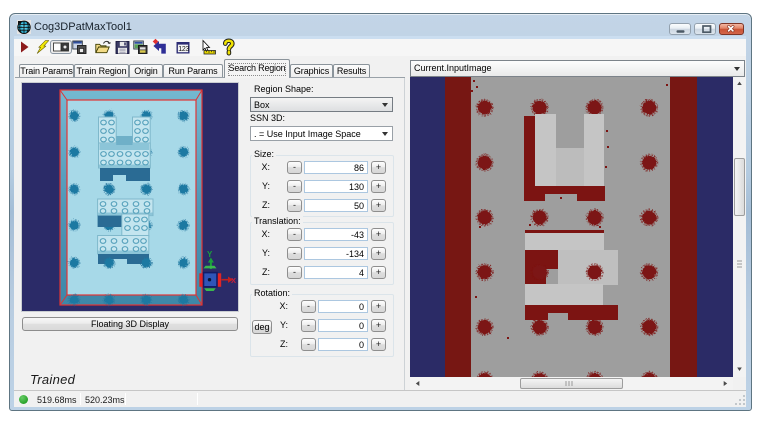 The image size is (769, 423). What do you see at coordinates (210, 254) in the screenshot?
I see `svg-text: Y` at bounding box center [210, 254].